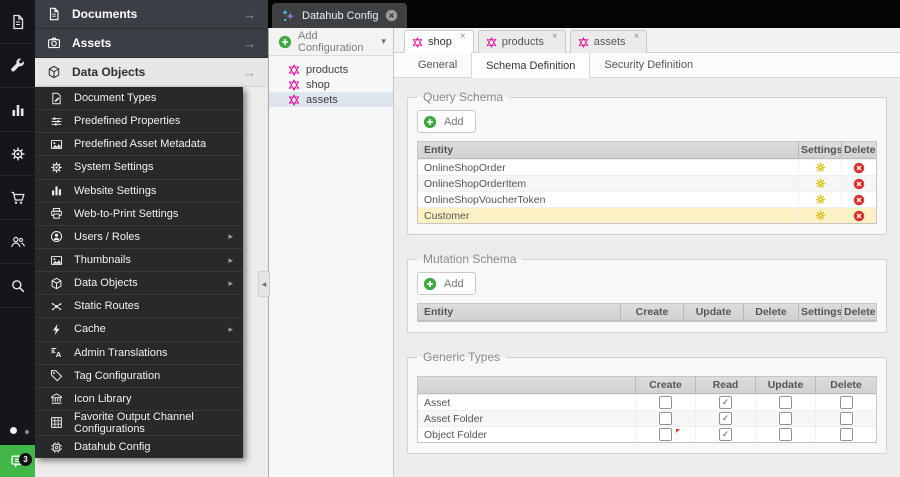  What do you see at coordinates (446, 283) in the screenshot?
I see `mutation-schema-add-button: Add` at bounding box center [446, 283].